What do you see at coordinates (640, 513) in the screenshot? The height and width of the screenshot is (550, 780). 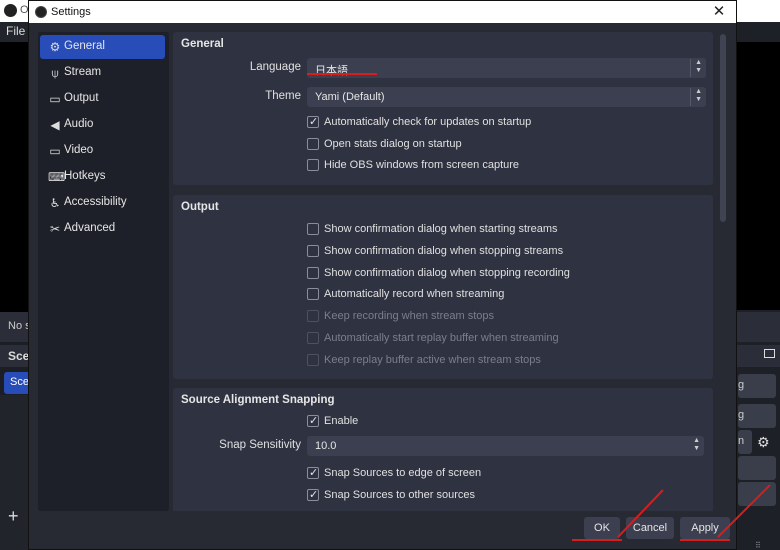 I see `annotation-slash-ok` at bounding box center [640, 513].